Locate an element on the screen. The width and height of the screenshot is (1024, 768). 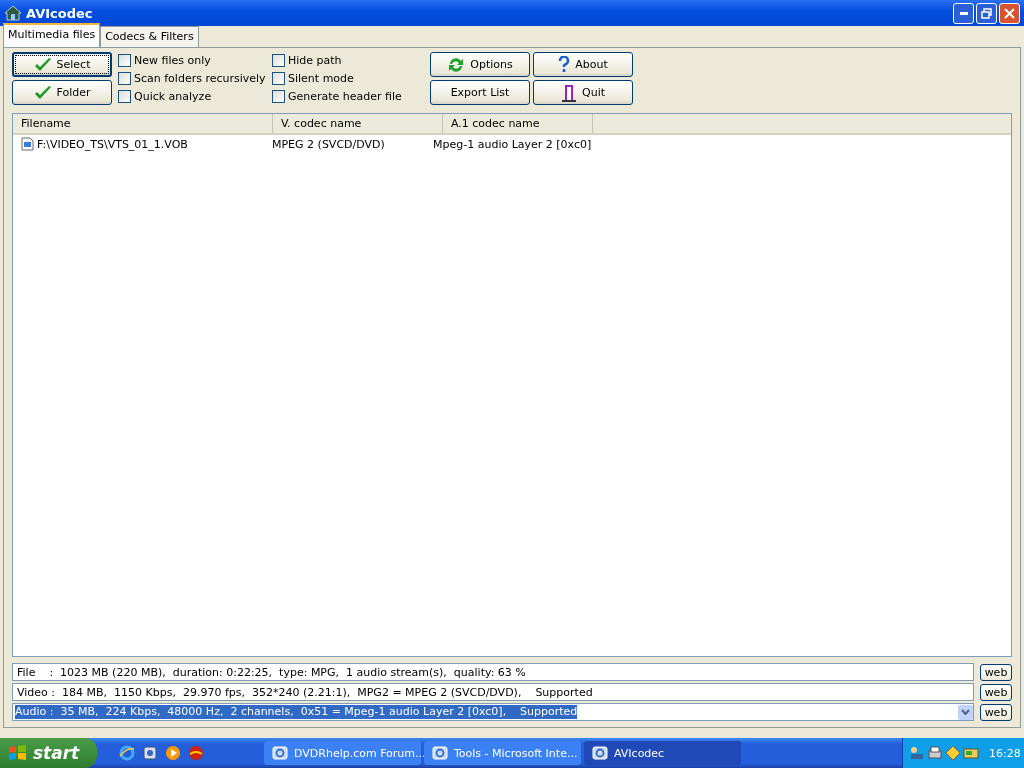
button: About is located at coordinates (583, 64).